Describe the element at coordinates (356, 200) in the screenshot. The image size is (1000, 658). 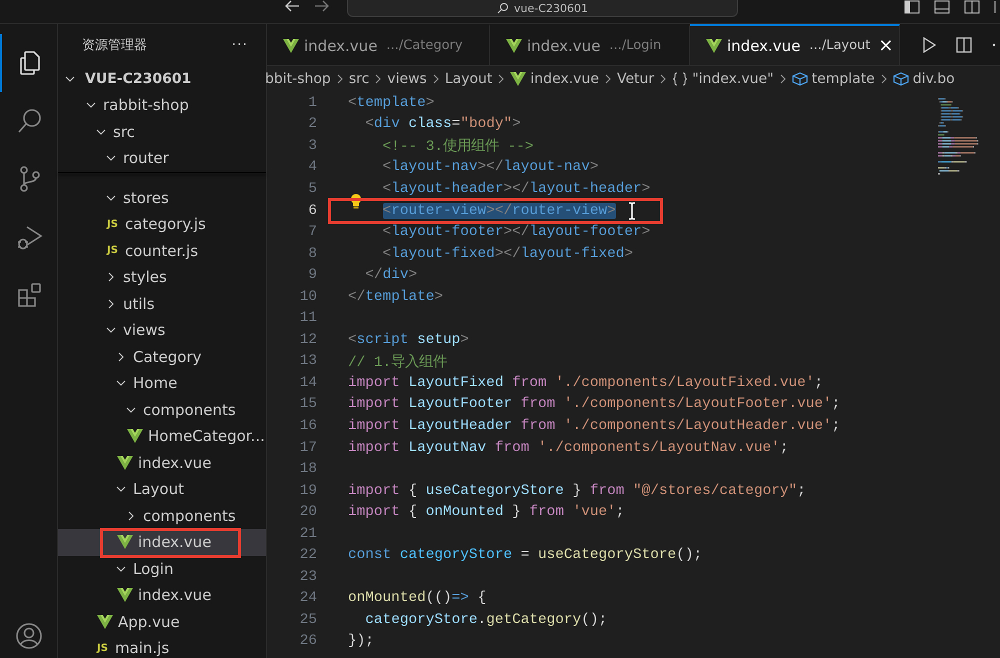
I see `lightbulb-icon` at that location.